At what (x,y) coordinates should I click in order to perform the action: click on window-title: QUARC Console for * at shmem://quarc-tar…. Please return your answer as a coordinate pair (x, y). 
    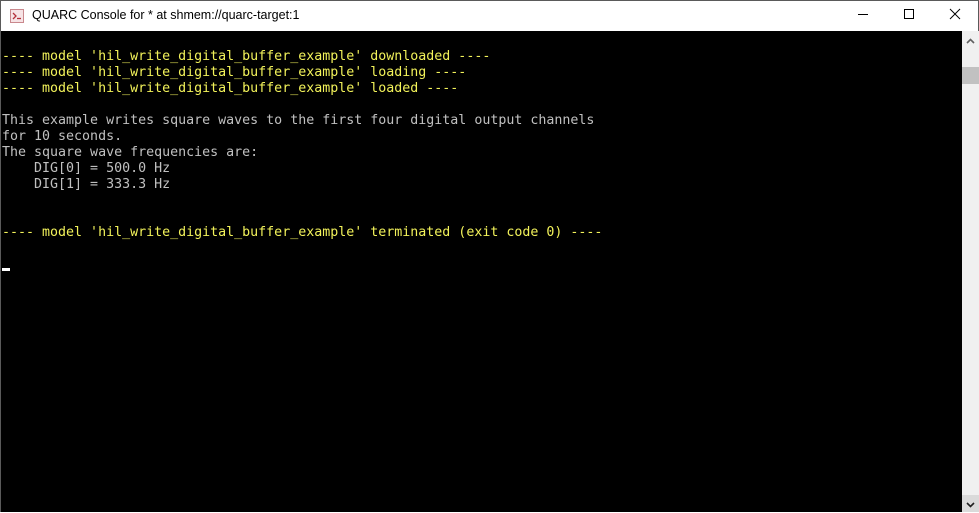
    Looking at the image, I should click on (166, 15).